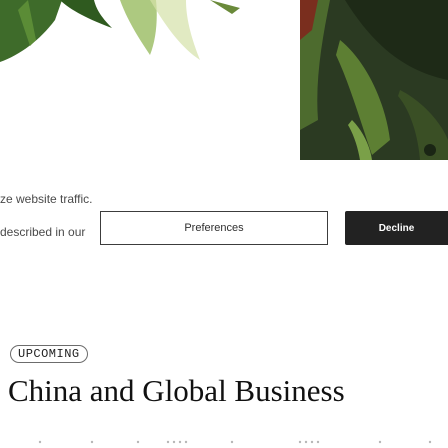 This screenshot has width=448, height=448. I want to click on decline-button: Decline, so click(396, 228).